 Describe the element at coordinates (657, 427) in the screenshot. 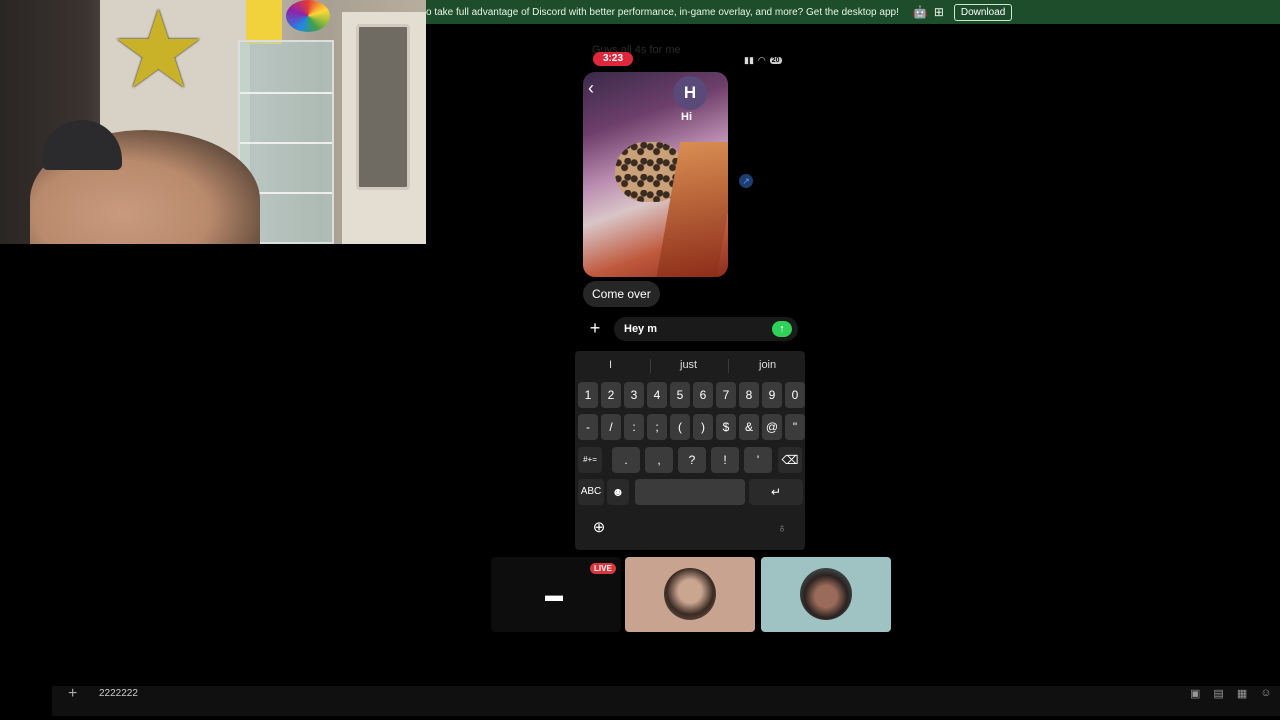

I see `key-semicolon: ;` at that location.